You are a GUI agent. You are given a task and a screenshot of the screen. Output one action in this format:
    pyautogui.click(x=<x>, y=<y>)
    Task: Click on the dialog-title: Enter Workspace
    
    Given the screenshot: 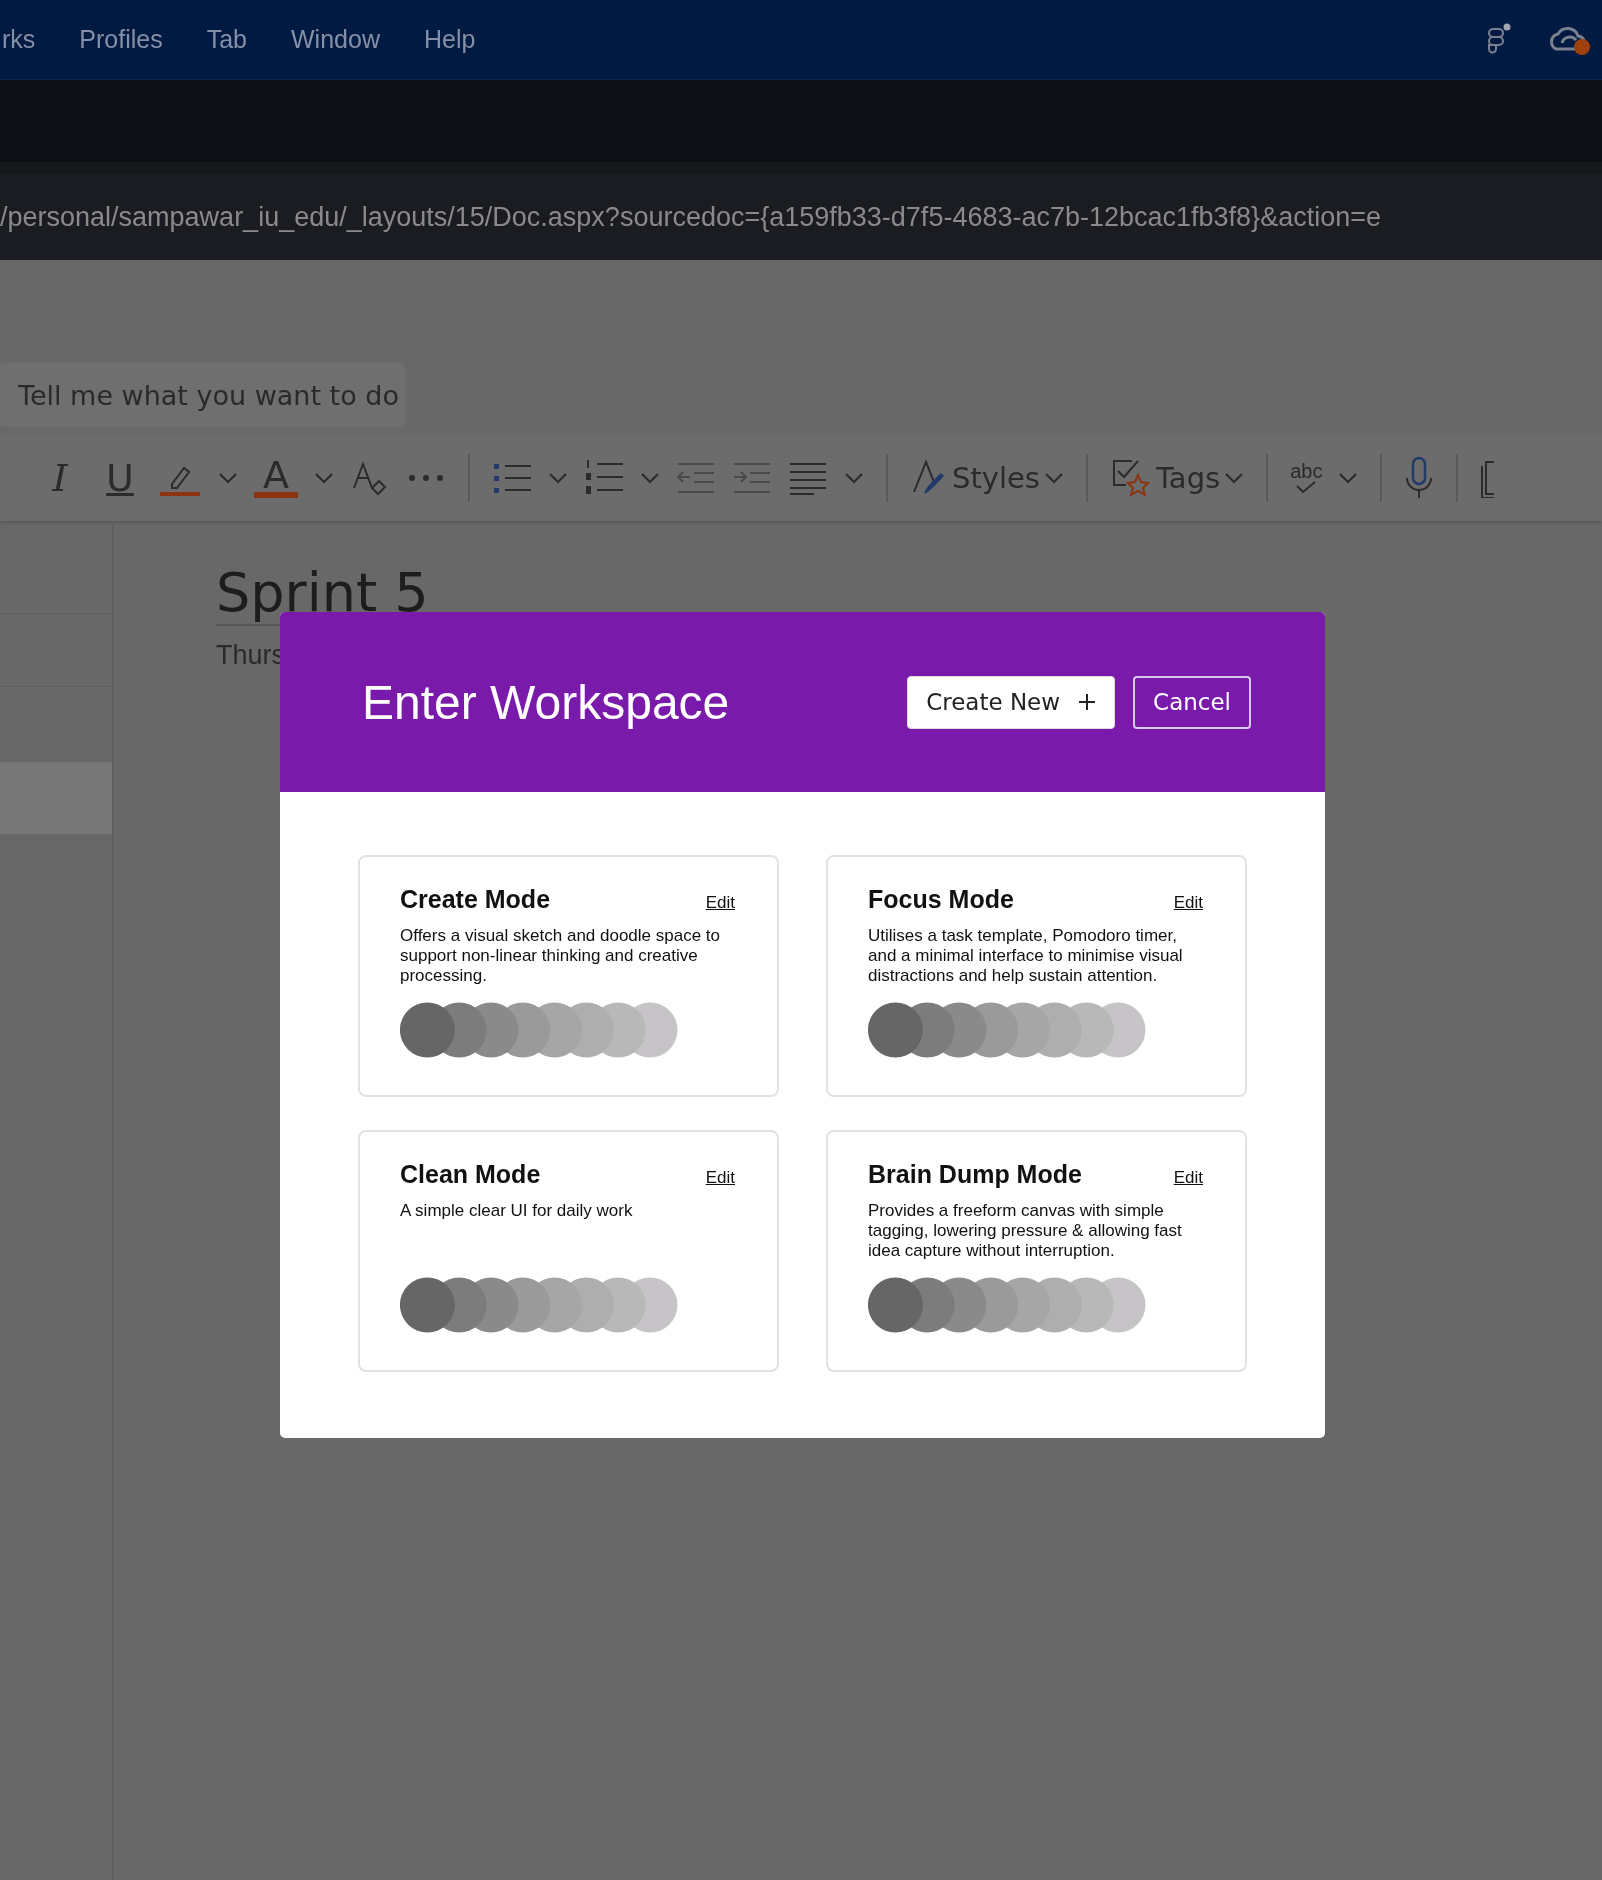 What is the action you would take?
    pyautogui.click(x=546, y=702)
    